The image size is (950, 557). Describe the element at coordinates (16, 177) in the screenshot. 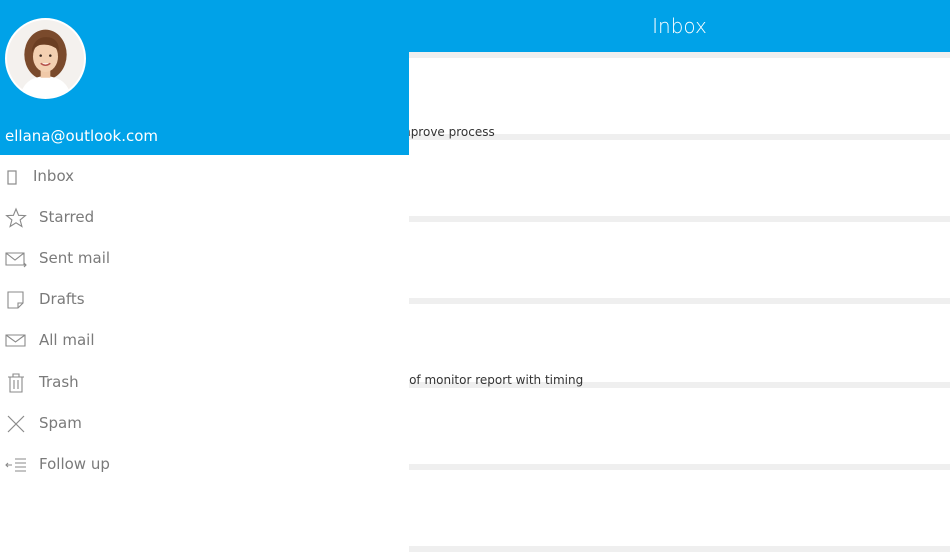

I see `inbox-icon` at that location.